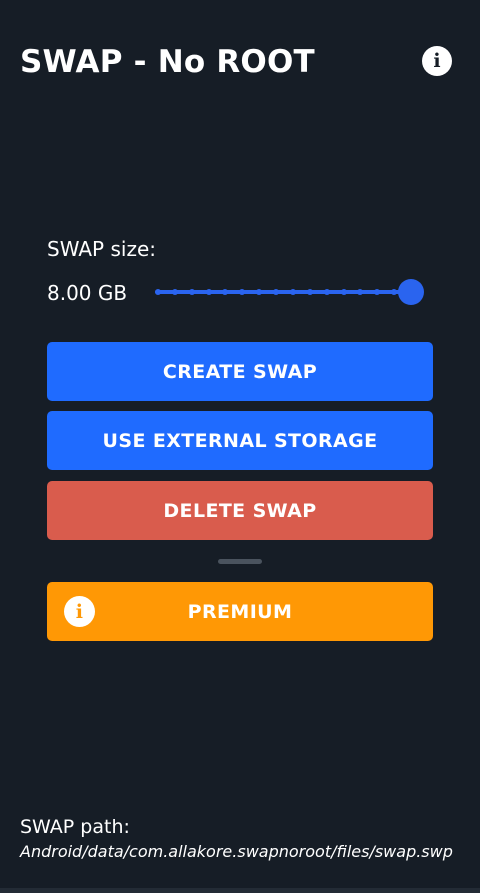 Image resolution: width=480 pixels, height=893 pixels. Describe the element at coordinates (411, 292) in the screenshot. I see `slider-thumb` at that location.